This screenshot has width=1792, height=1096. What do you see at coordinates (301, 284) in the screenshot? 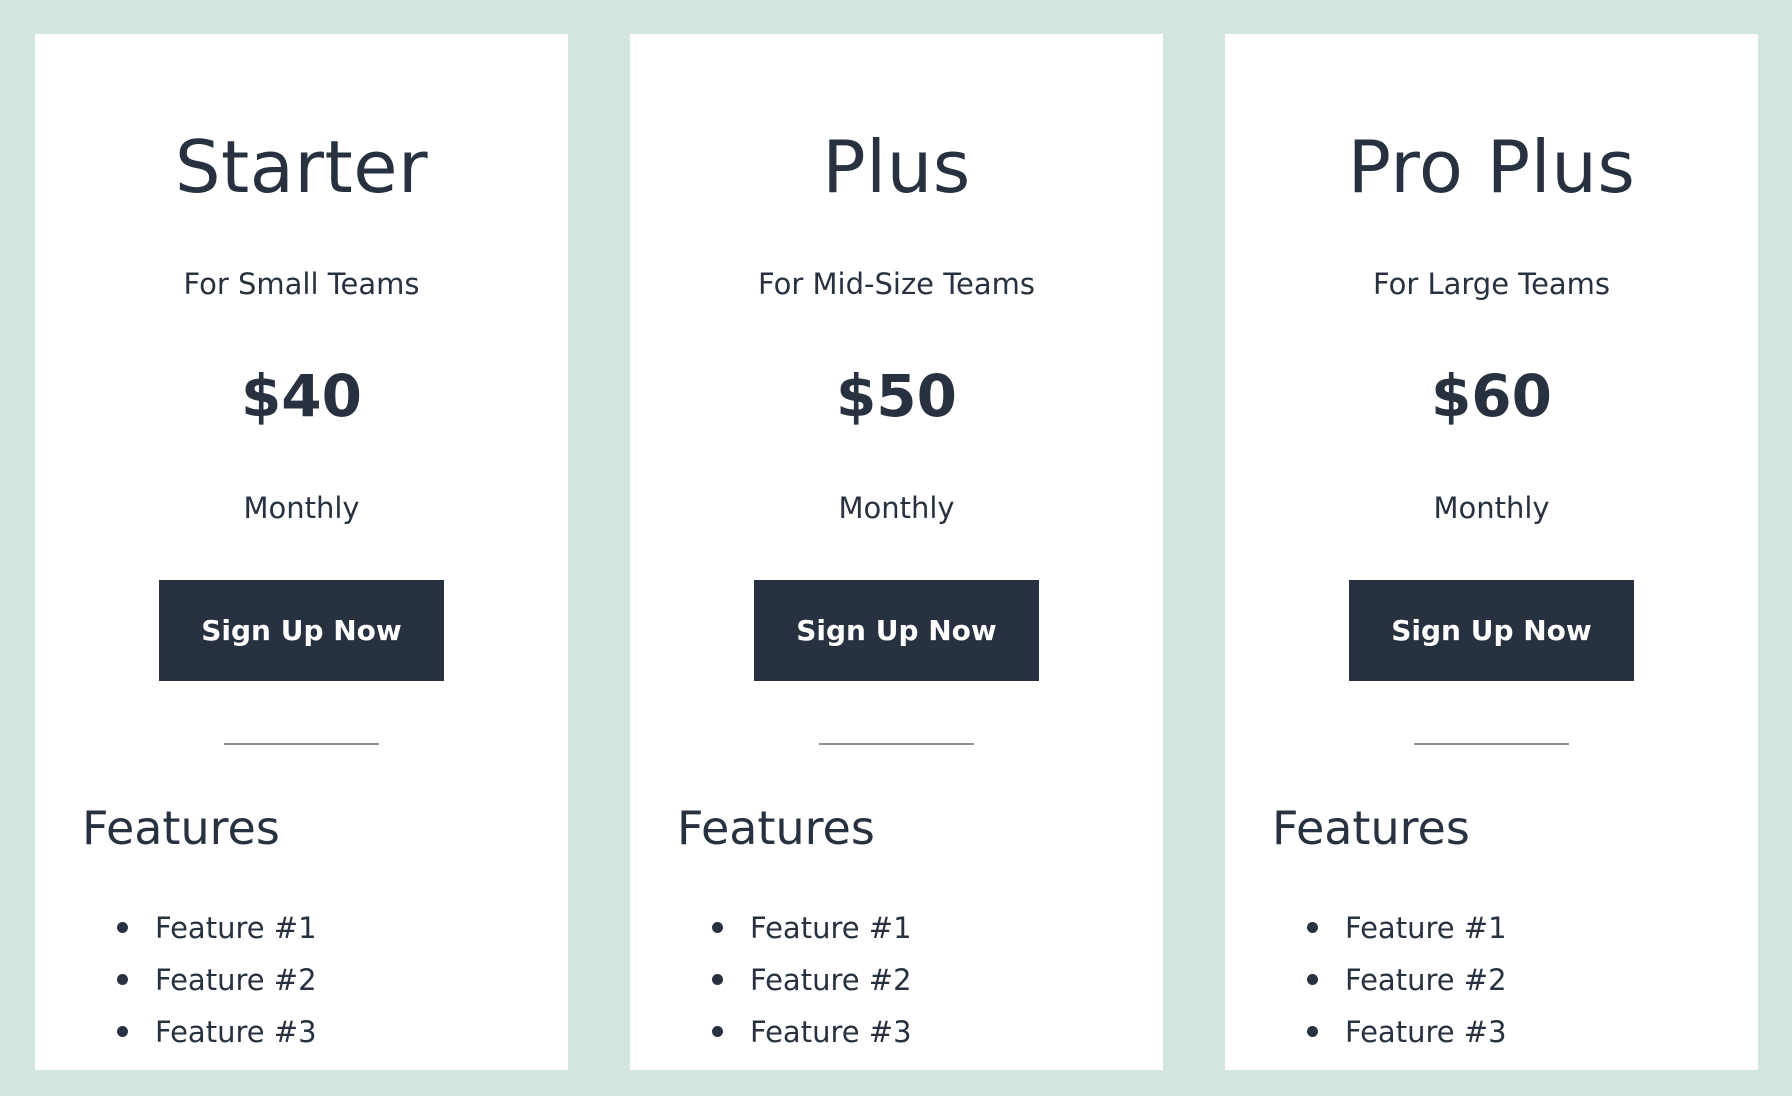
I see `plan-subtitle: For Small Teams` at bounding box center [301, 284].